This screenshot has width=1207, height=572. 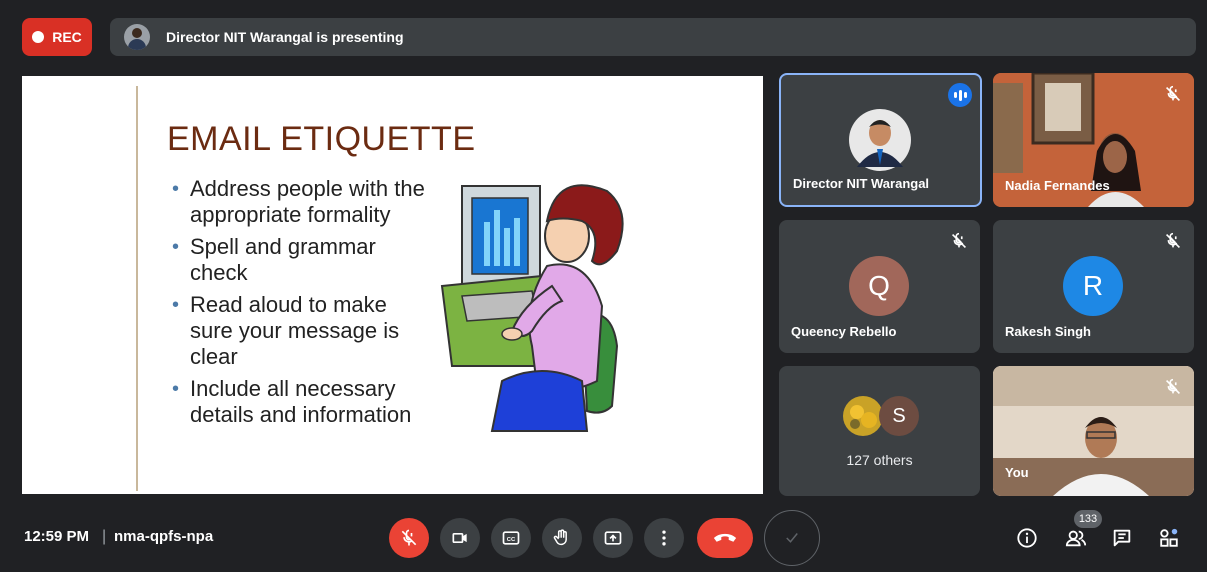 I want to click on raise-hand-button, so click(x=562, y=538).